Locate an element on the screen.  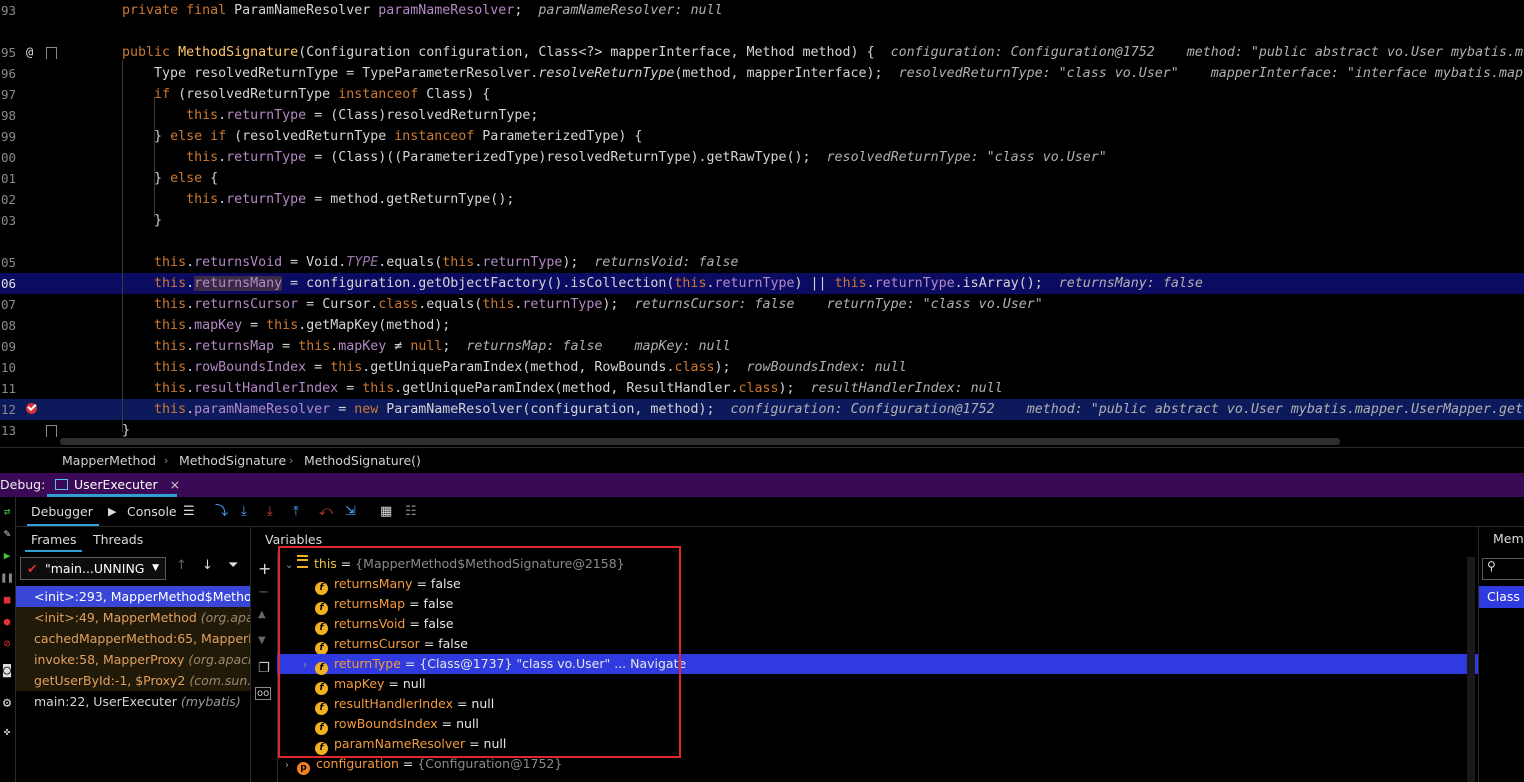
evaluate-expression-icon: ▦ is located at coordinates (386, 512).